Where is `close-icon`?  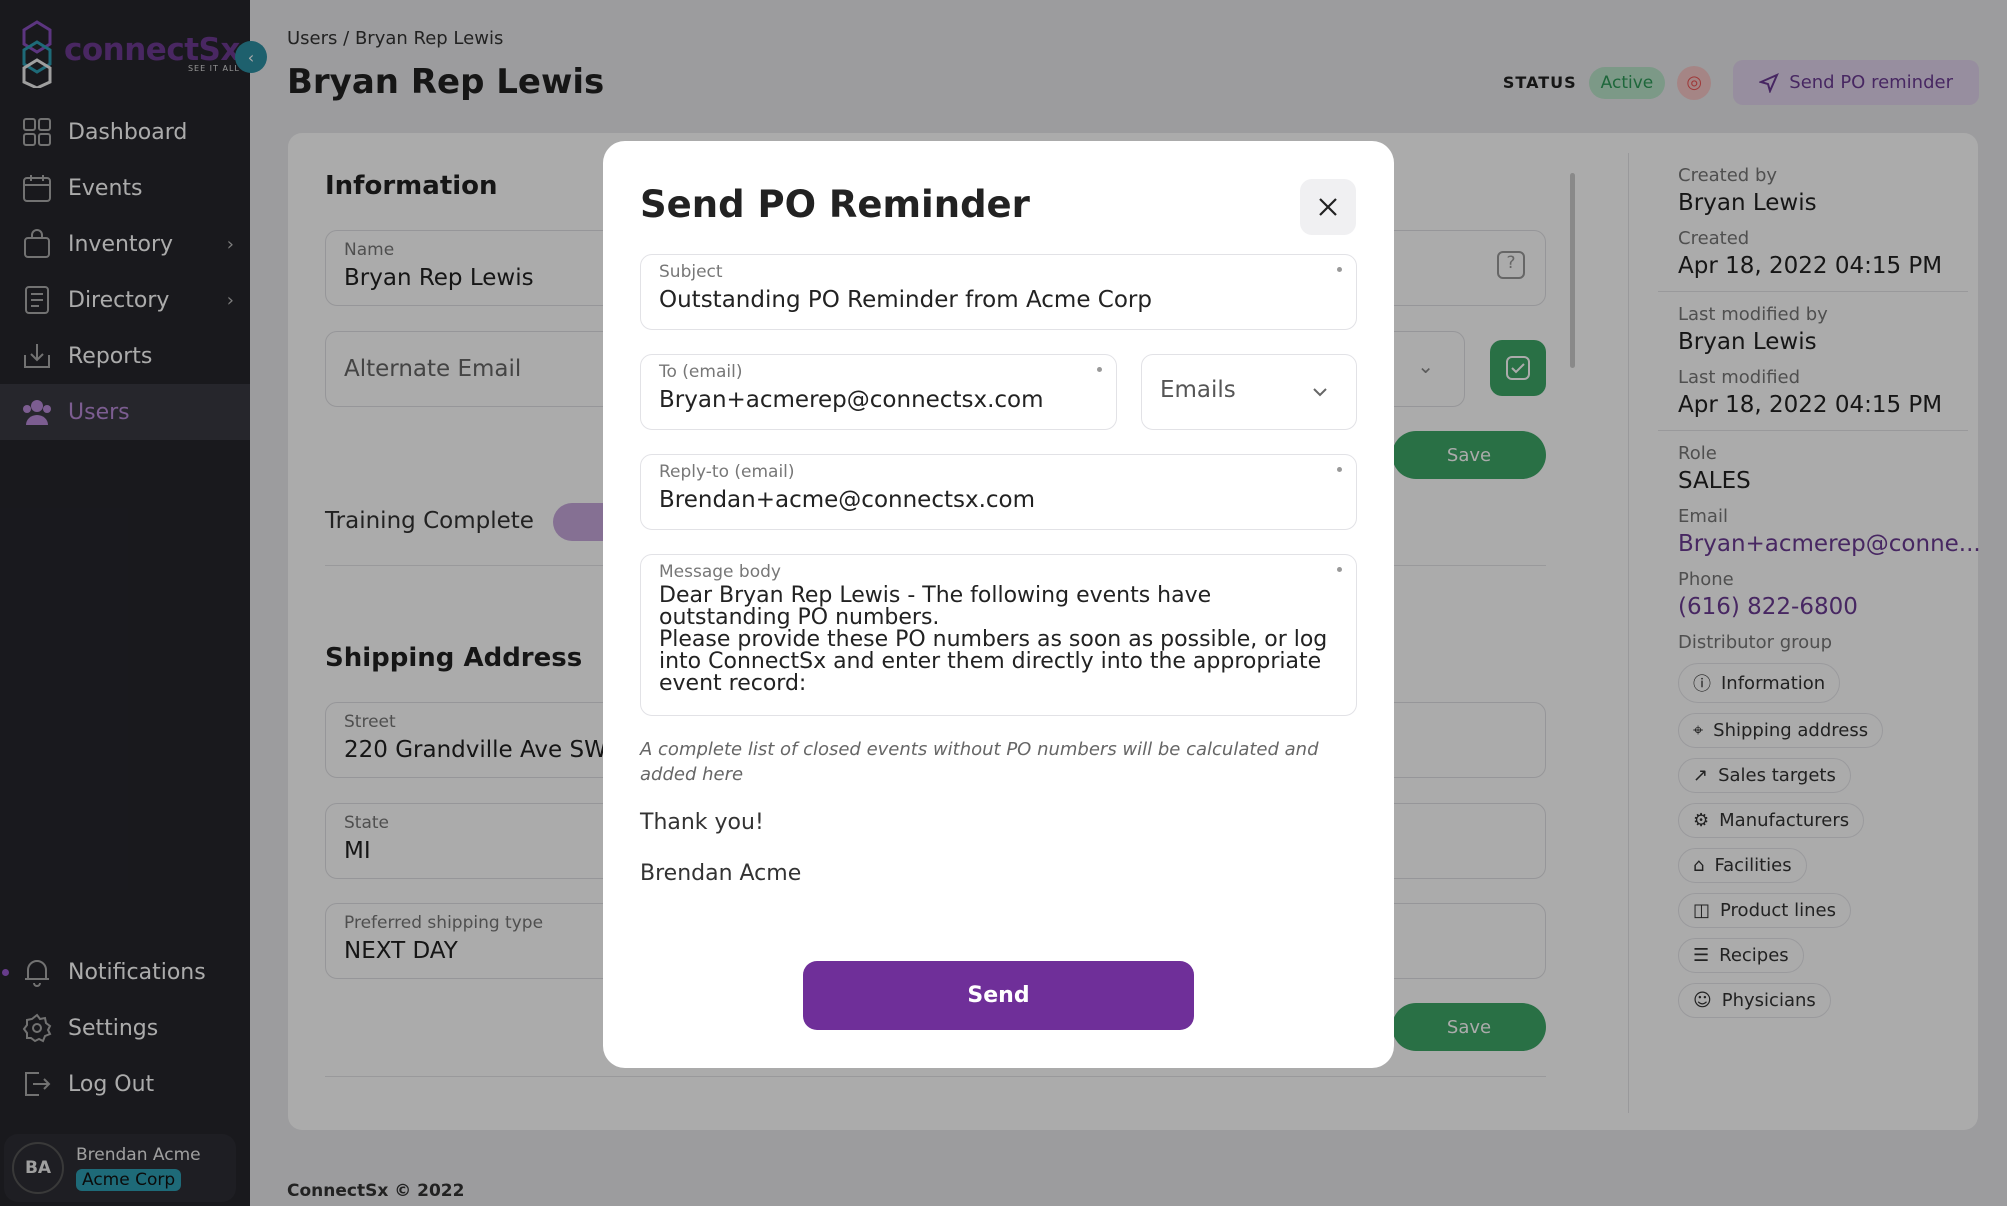 close-icon is located at coordinates (1328, 207).